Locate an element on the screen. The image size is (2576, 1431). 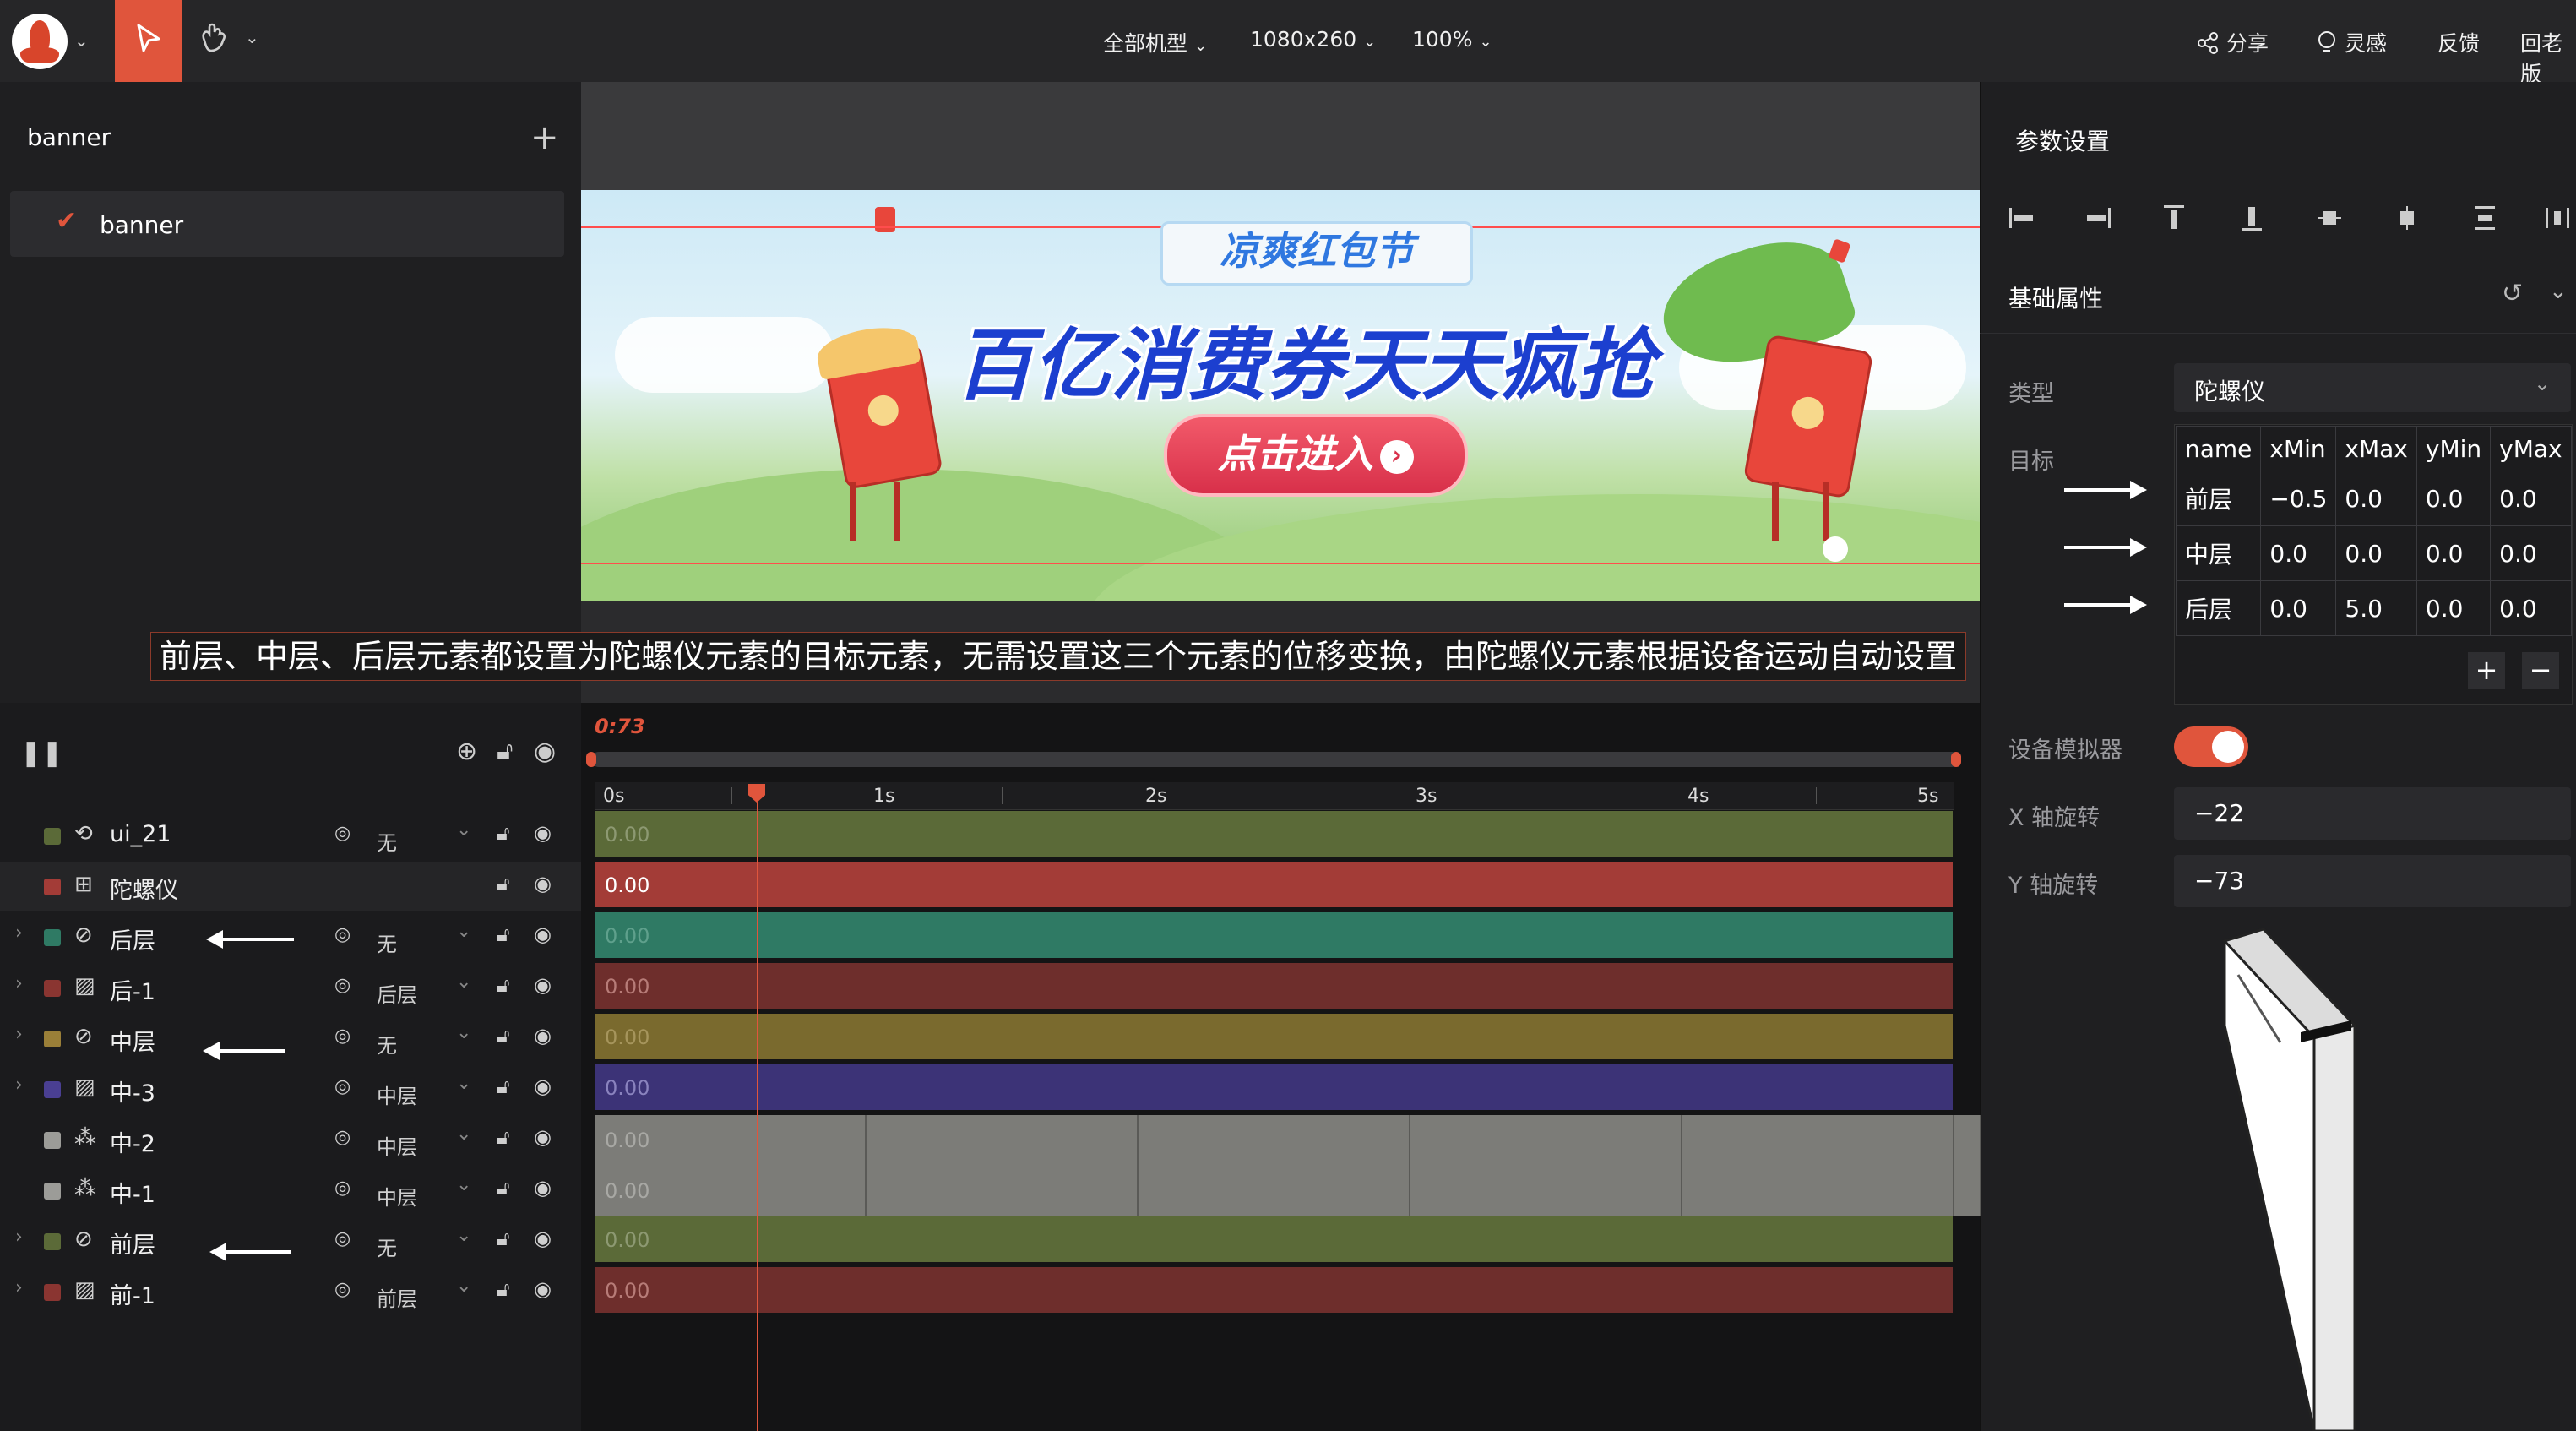
lock-all-icon: 🔓︎ is located at coordinates (505, 751).